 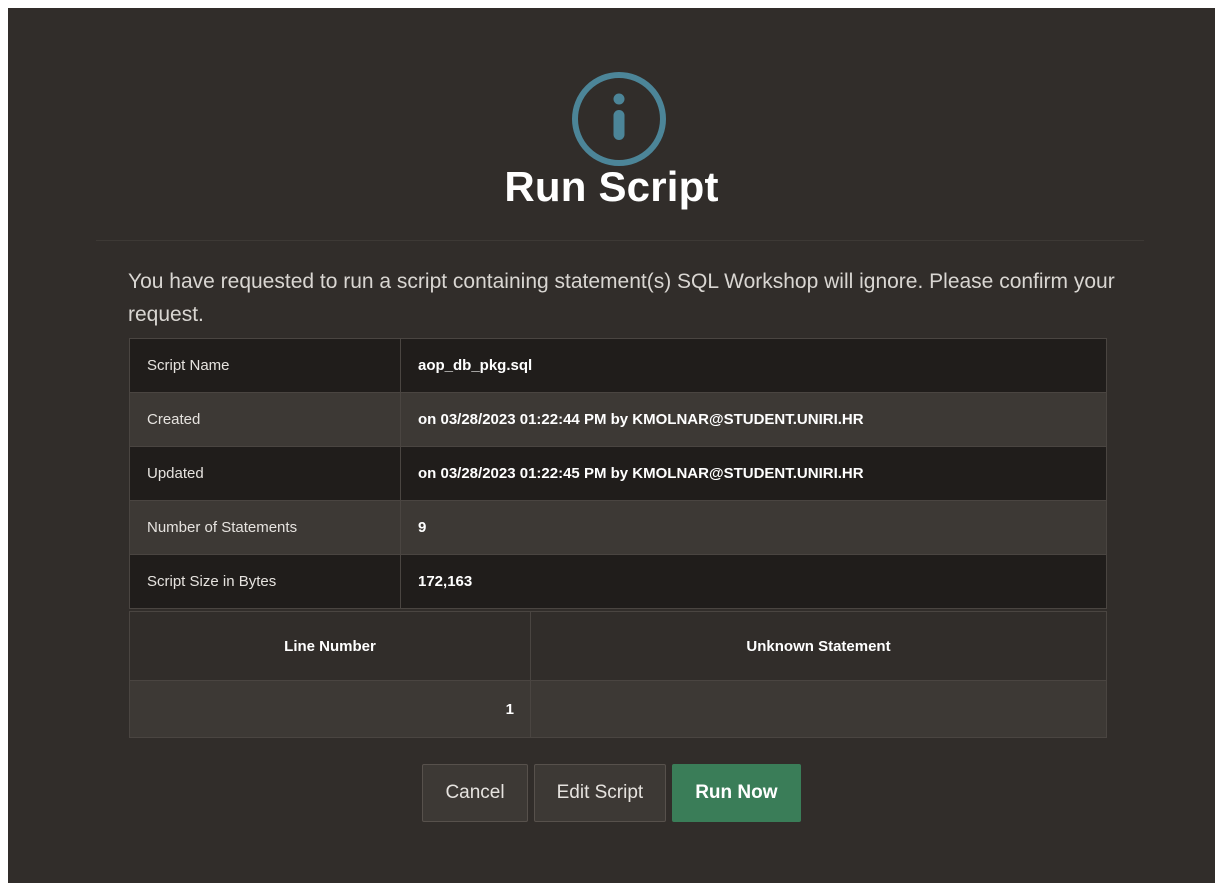 I want to click on detail-row-script-name: Script Name aop_db_pkg.sql, so click(x=618, y=365).